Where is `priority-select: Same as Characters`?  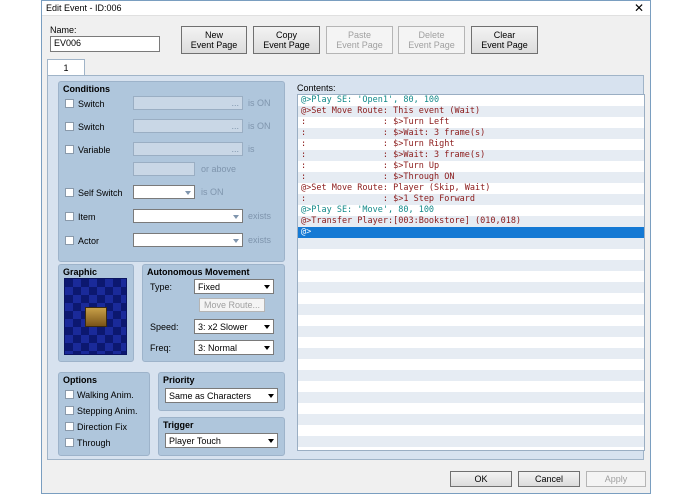 priority-select: Same as Characters is located at coordinates (221, 395).